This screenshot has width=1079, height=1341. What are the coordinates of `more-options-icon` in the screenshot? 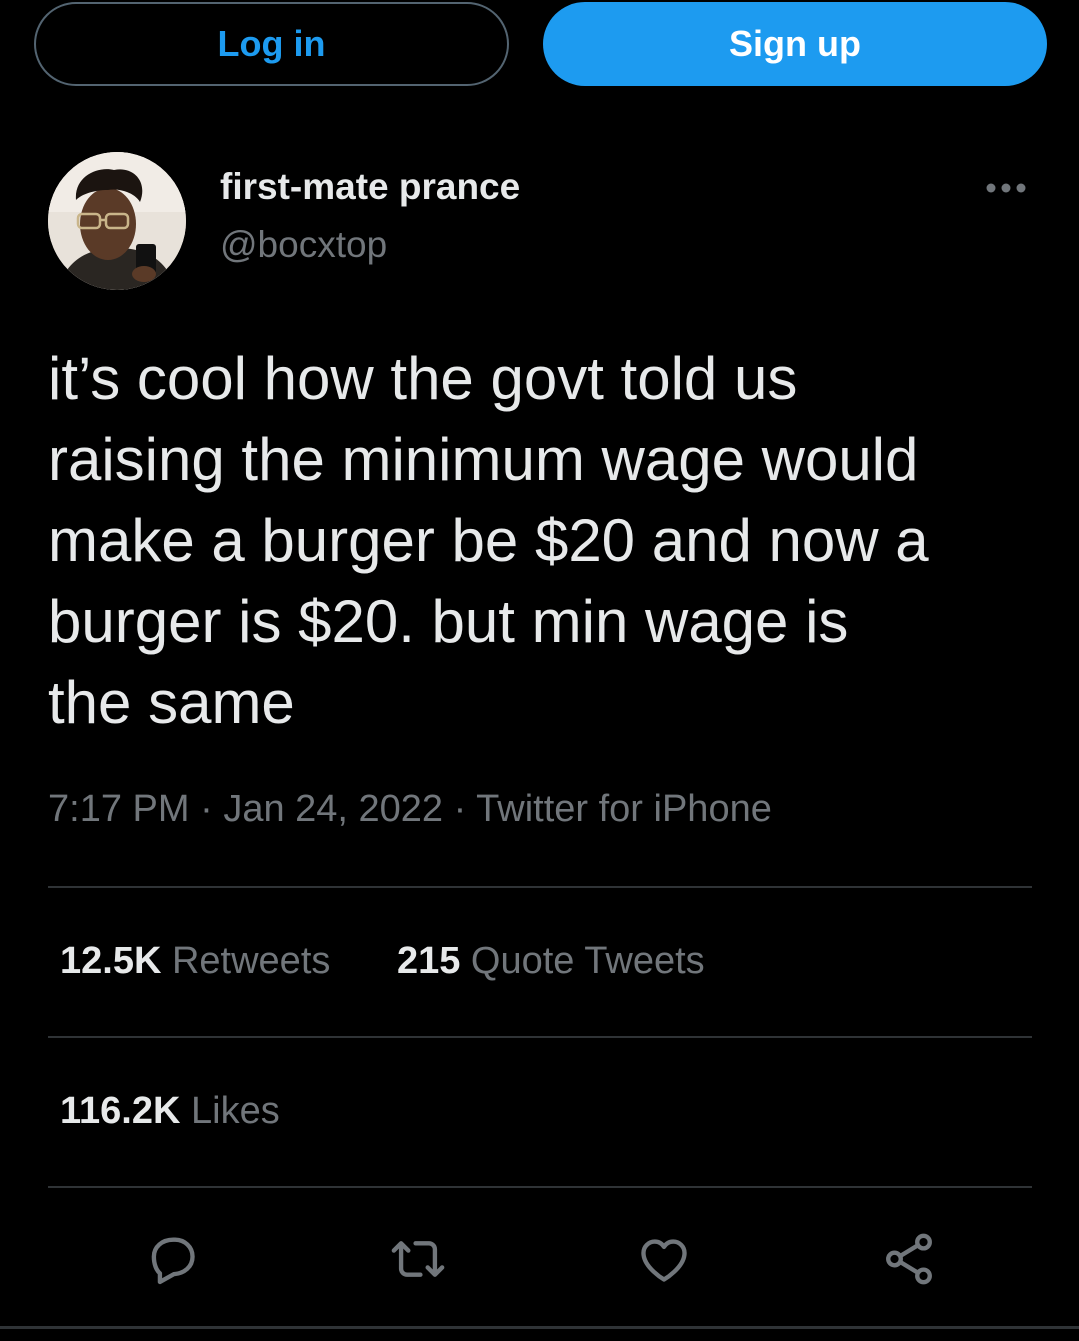 It's located at (1006, 188).